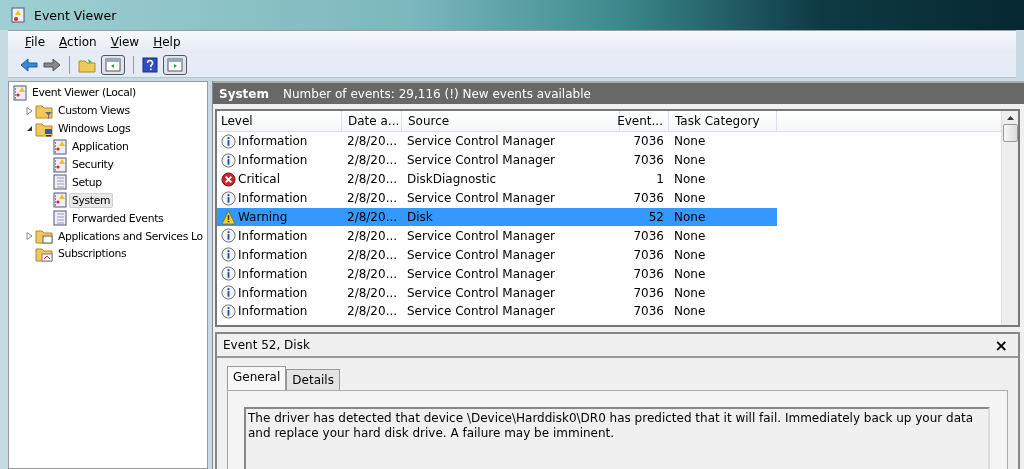  I want to click on scrollbar, so click(1009, 218).